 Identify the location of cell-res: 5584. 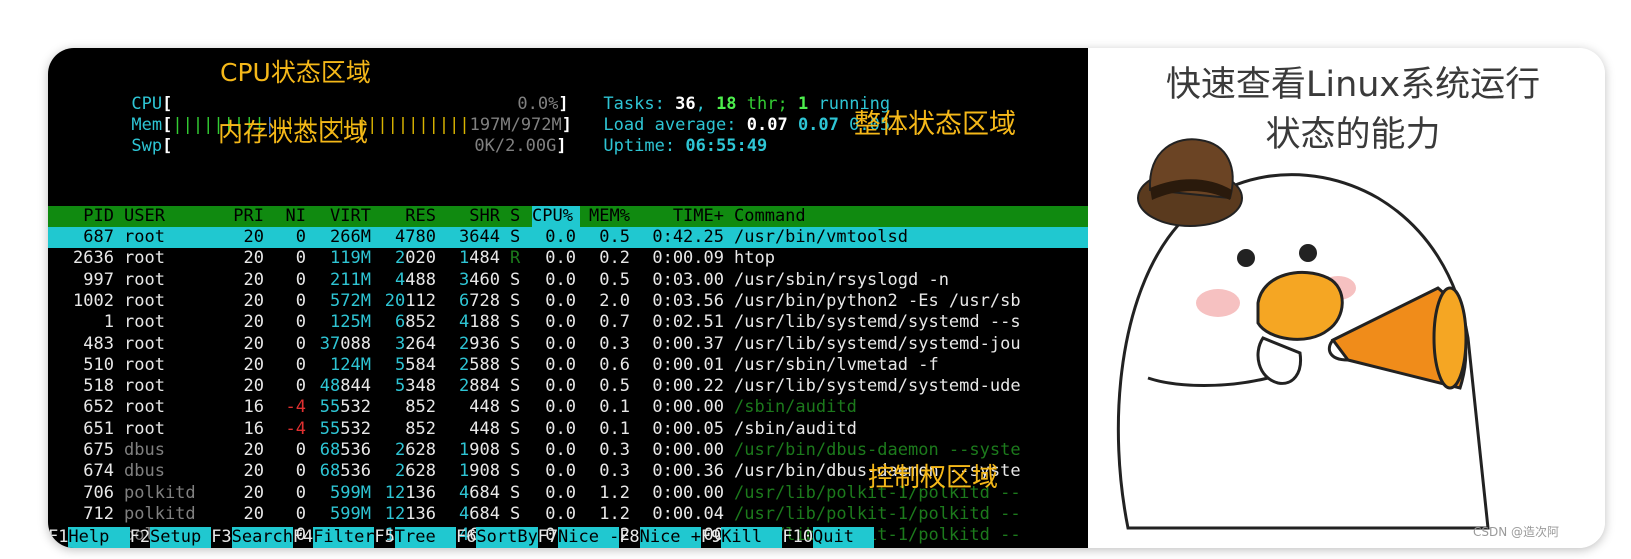
(415, 365).